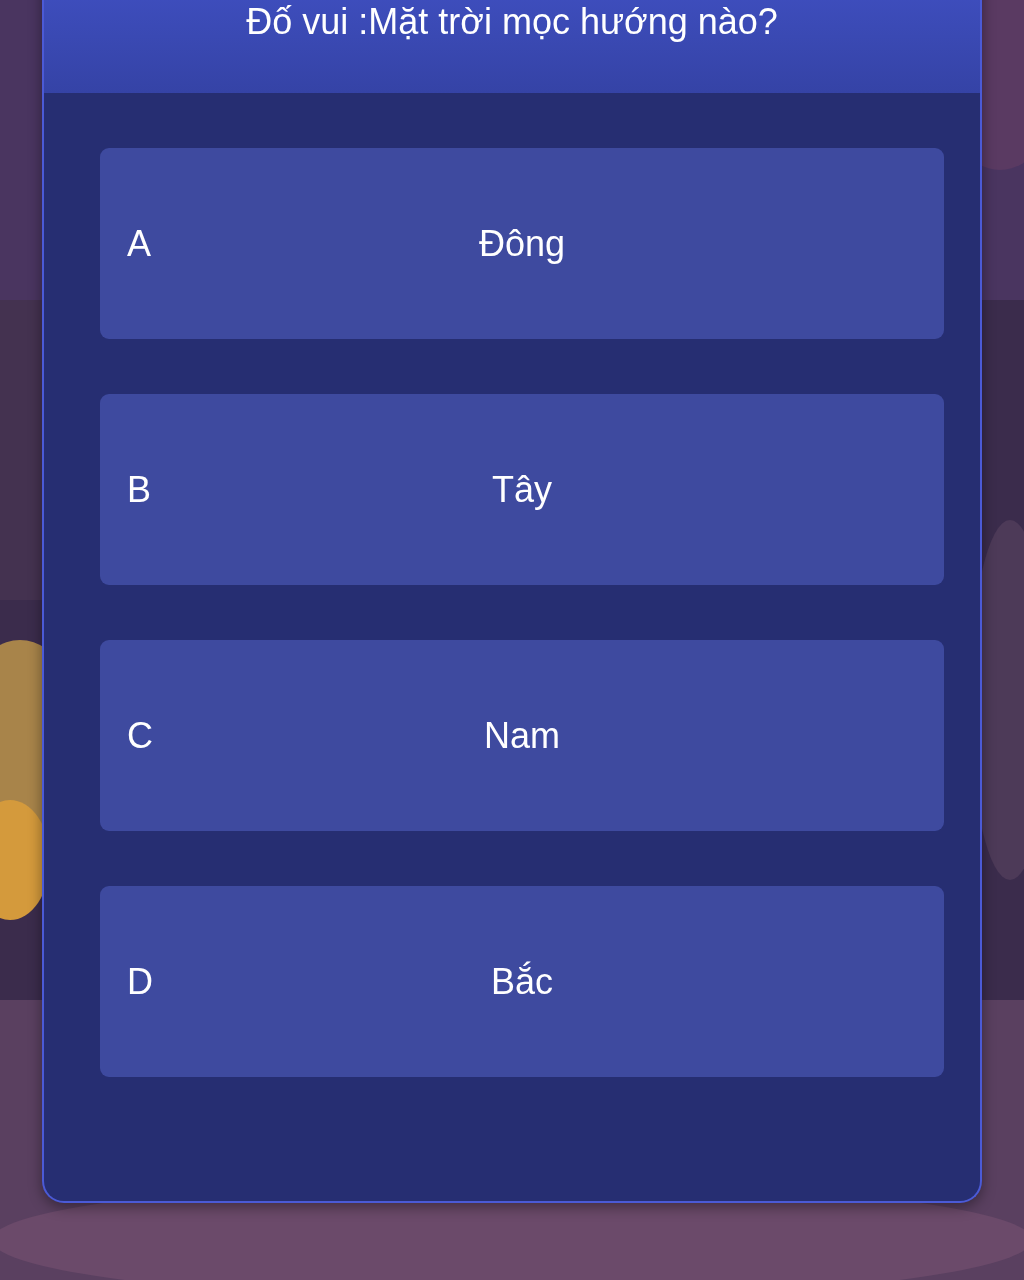  I want to click on question-title: Đố vui :Mặt trời mọc hướng nào?, so click(512, 22).